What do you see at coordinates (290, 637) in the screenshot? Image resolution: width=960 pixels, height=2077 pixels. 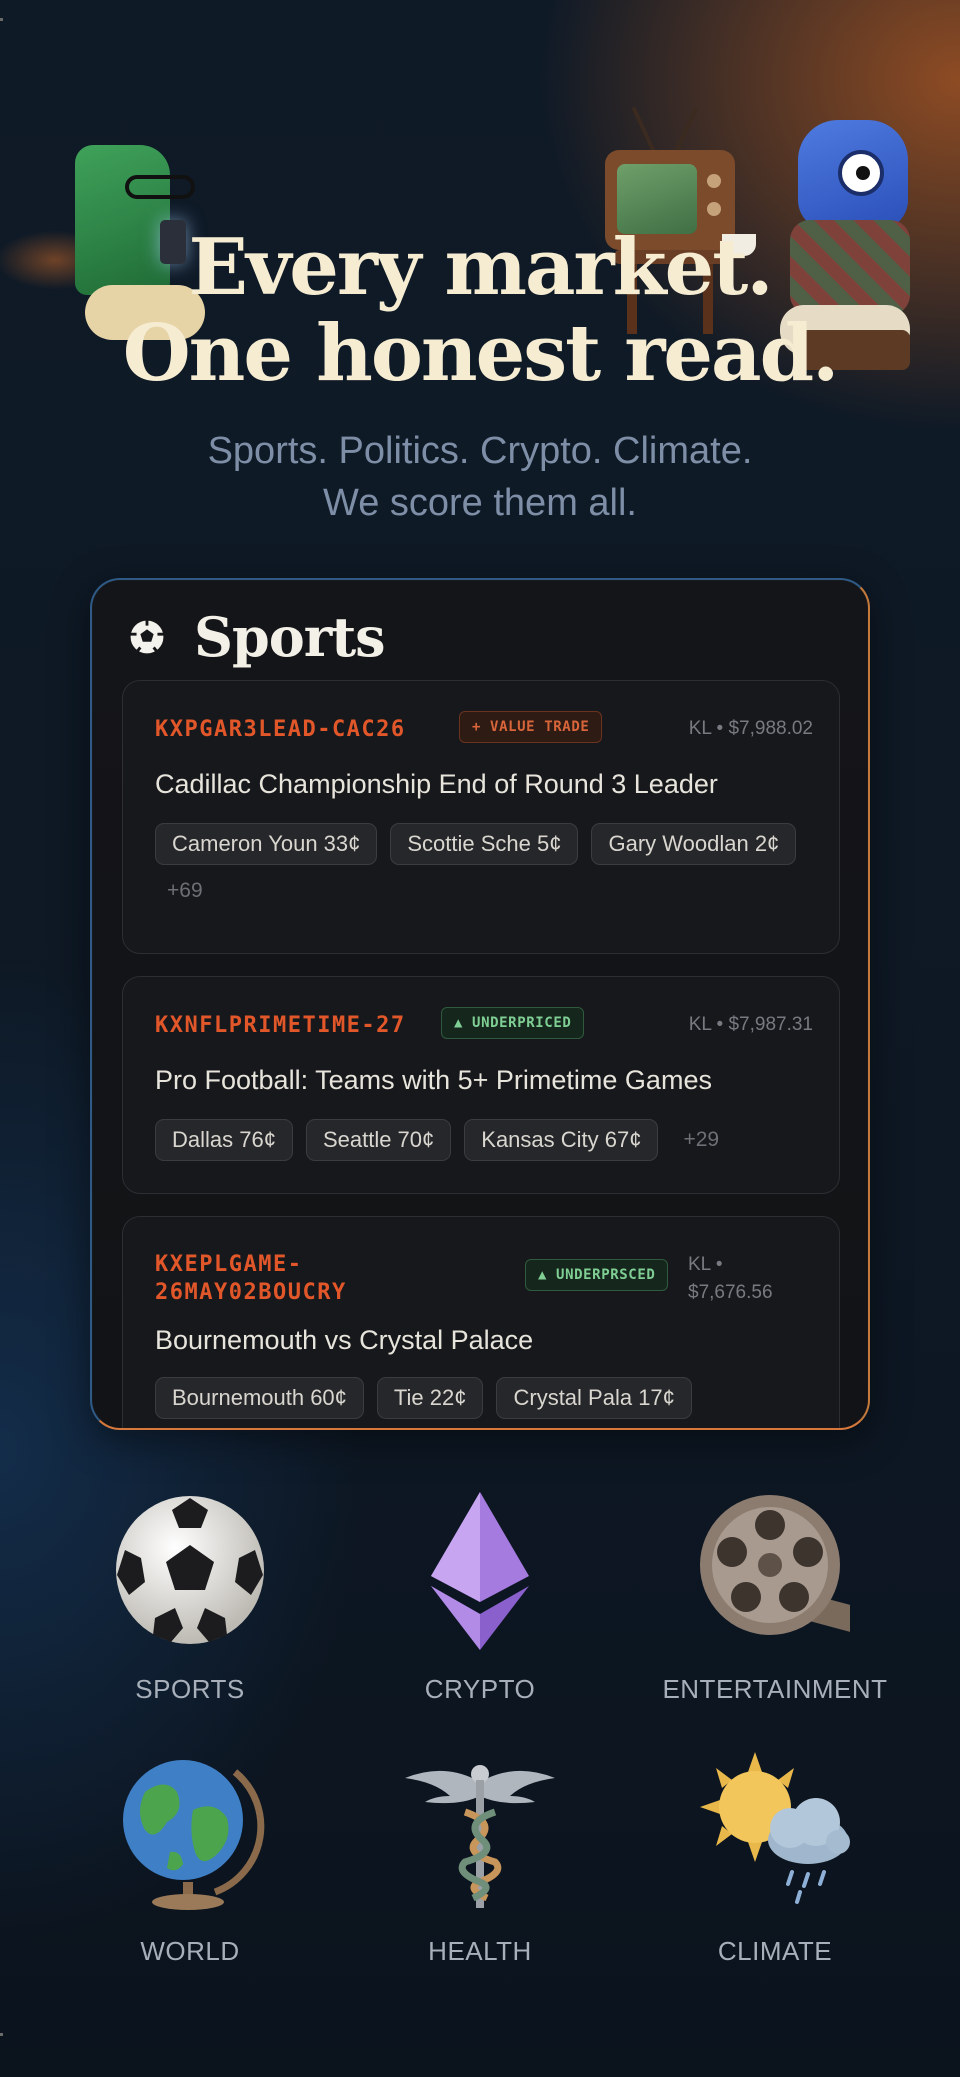 I see `card-title: Sports` at bounding box center [290, 637].